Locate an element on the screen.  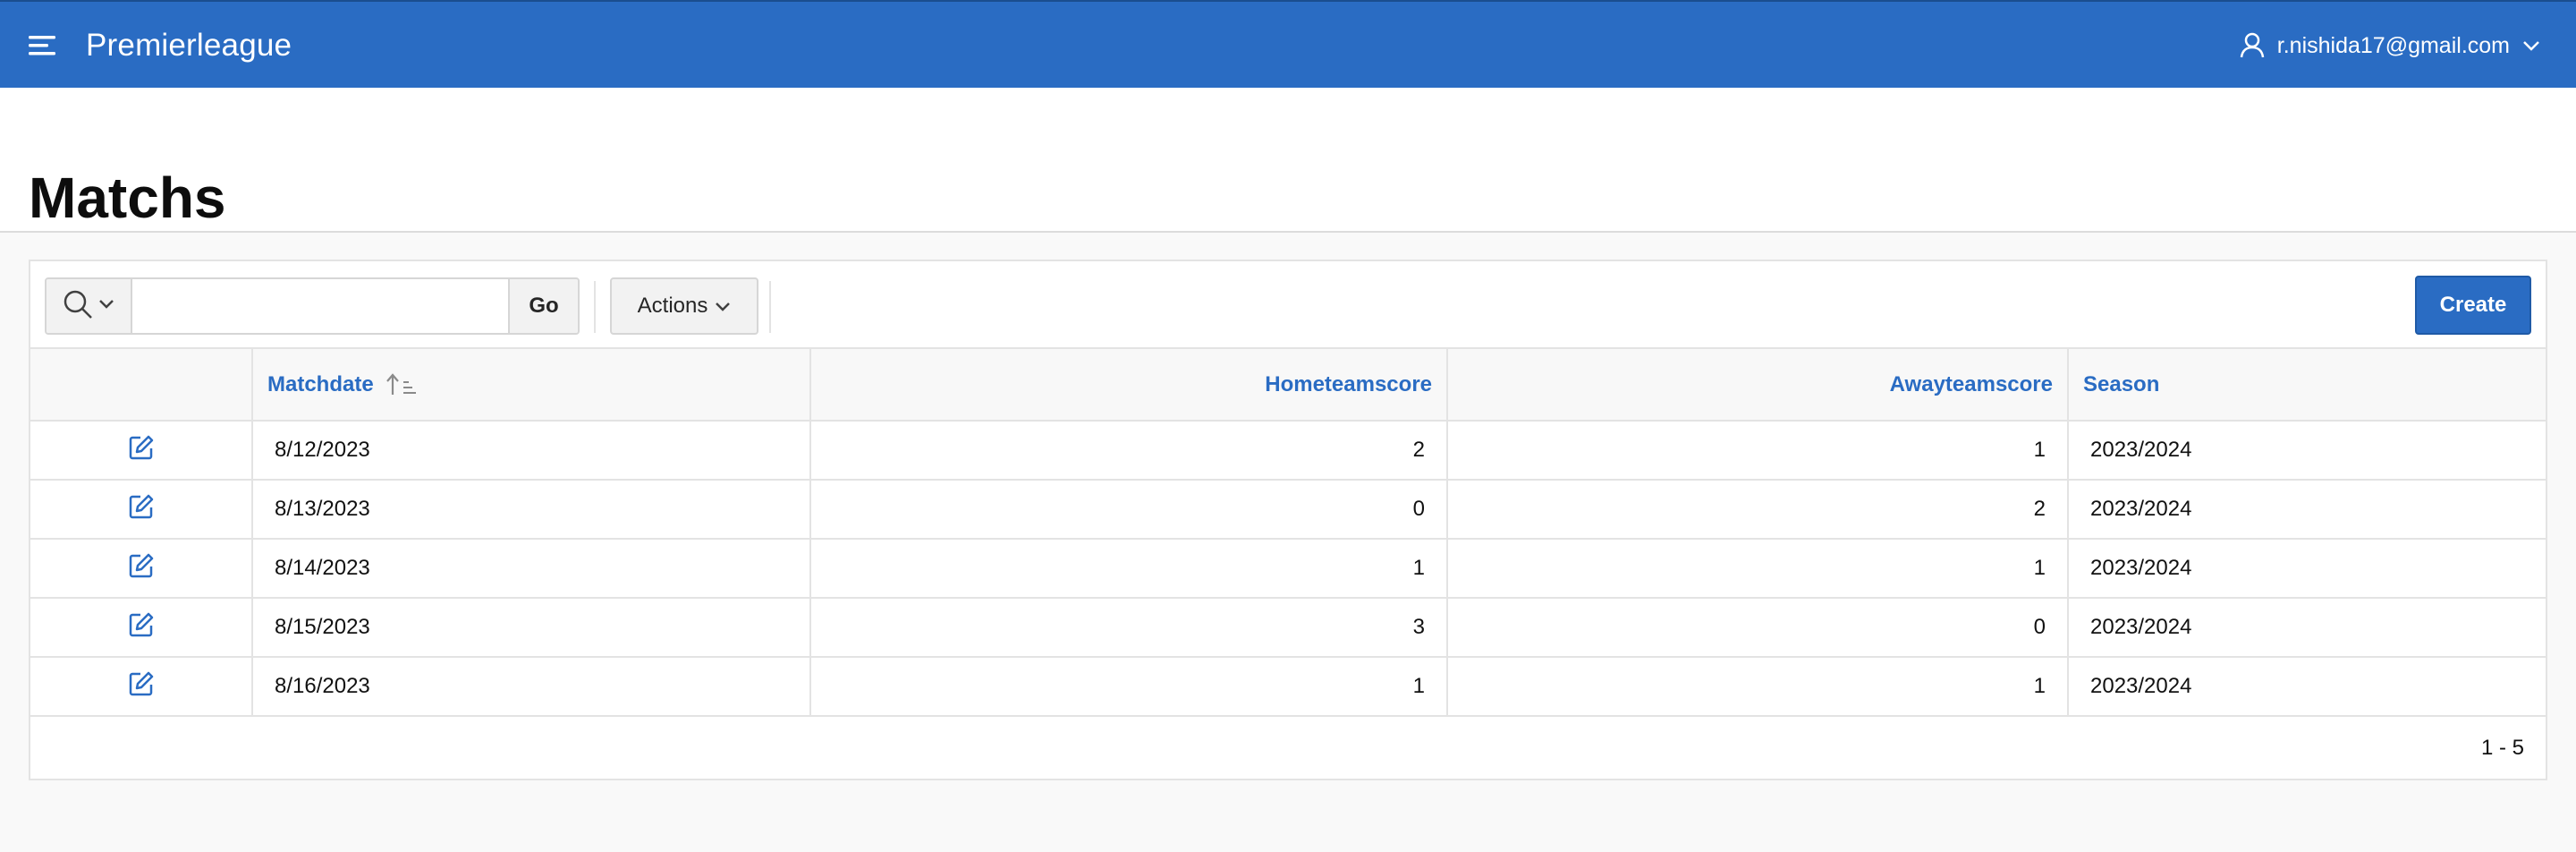
page-title: Matchs is located at coordinates (127, 197).